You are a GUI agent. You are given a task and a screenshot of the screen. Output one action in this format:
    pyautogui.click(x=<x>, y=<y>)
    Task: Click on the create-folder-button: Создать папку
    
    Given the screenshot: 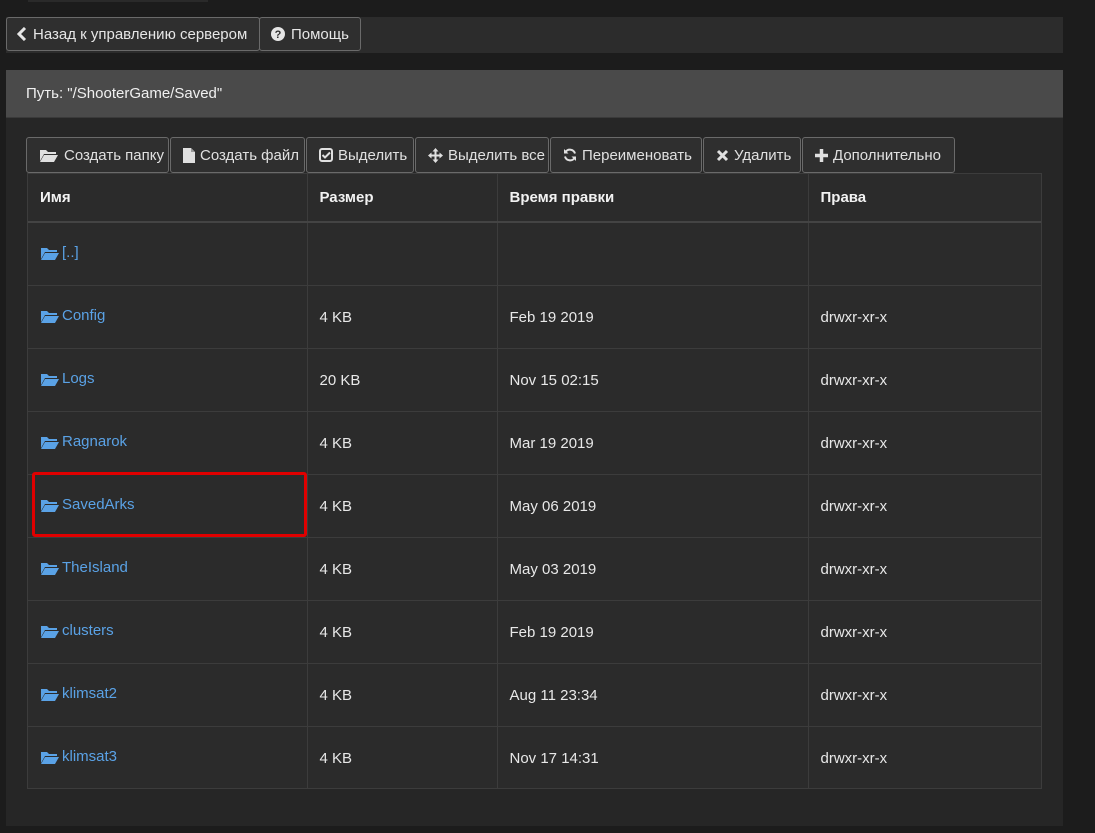 What is the action you would take?
    pyautogui.click(x=97, y=155)
    